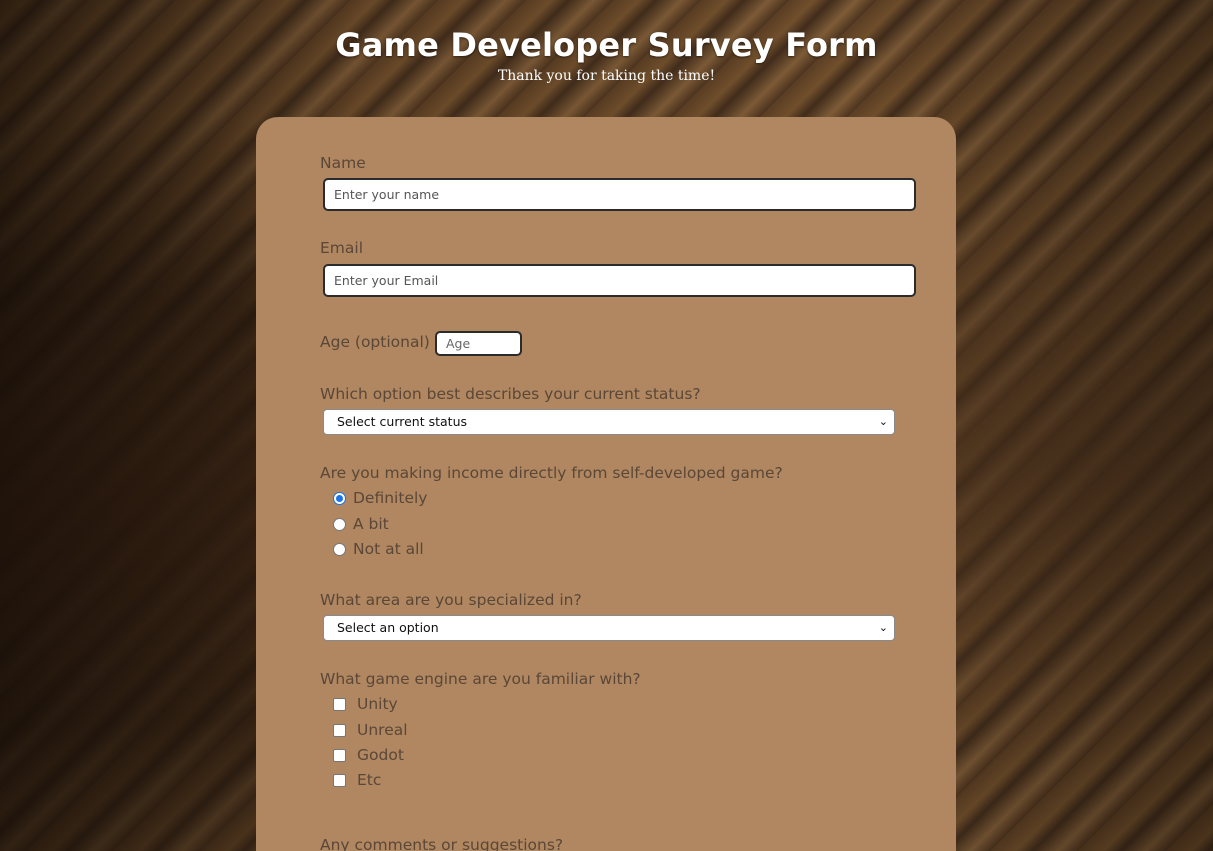 Image resolution: width=1213 pixels, height=851 pixels. What do you see at coordinates (388, 549) in the screenshot?
I see `income-option-label: Not at all` at bounding box center [388, 549].